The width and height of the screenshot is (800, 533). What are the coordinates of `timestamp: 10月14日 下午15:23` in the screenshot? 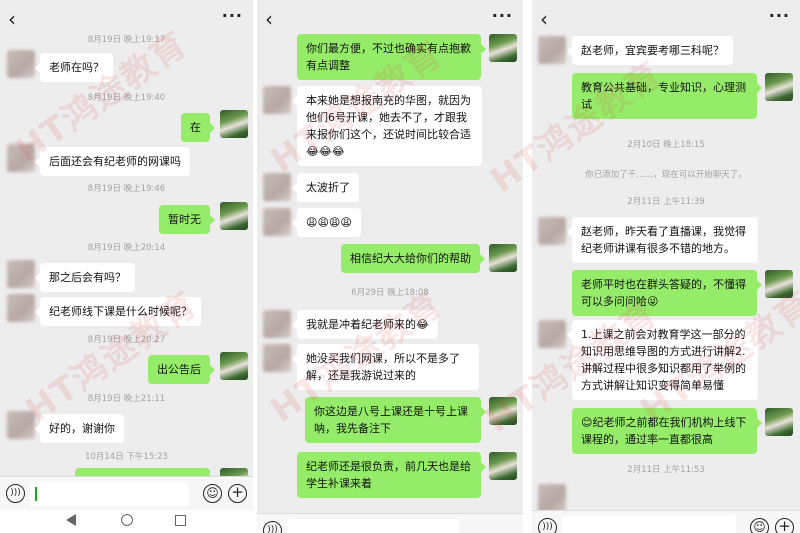 It's located at (126, 457).